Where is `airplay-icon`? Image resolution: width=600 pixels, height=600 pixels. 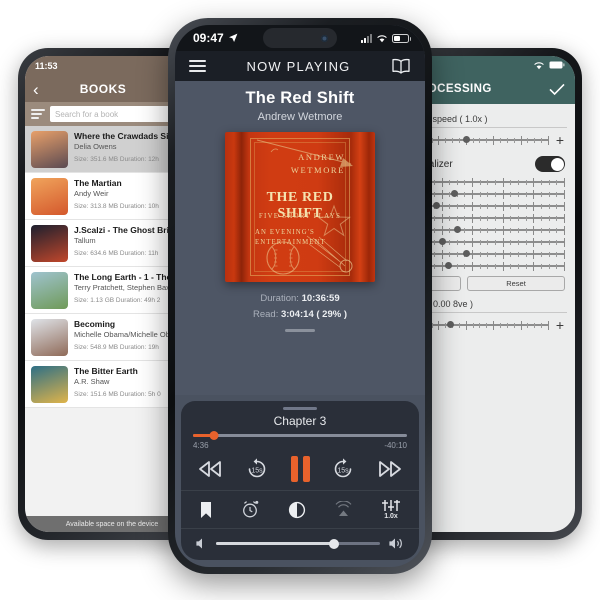 airplay-icon is located at coordinates (343, 509).